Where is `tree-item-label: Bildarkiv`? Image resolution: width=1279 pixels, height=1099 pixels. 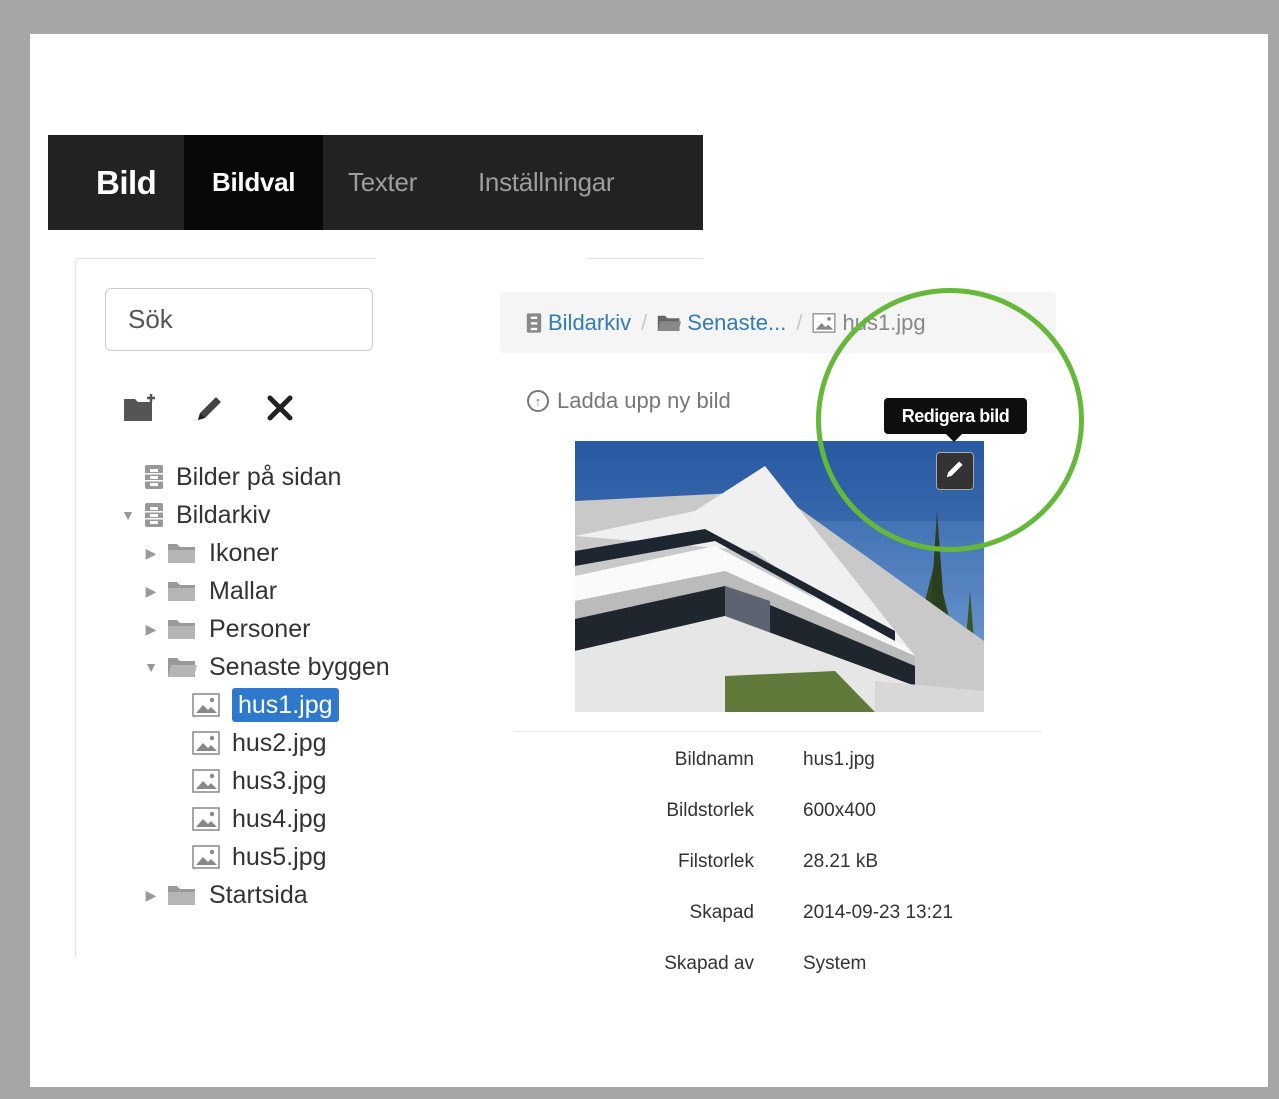 tree-item-label: Bildarkiv is located at coordinates (223, 514).